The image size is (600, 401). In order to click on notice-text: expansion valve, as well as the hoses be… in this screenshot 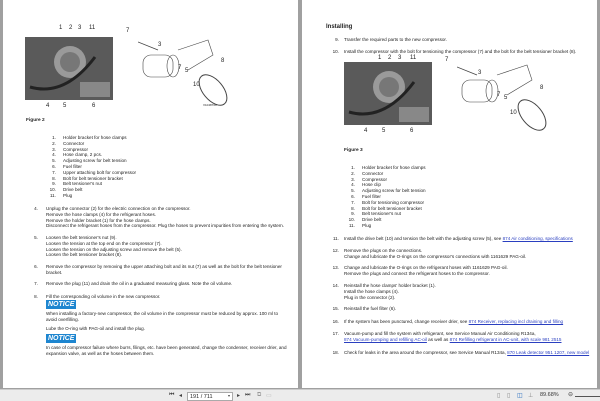, I will do `click(100, 353)`.